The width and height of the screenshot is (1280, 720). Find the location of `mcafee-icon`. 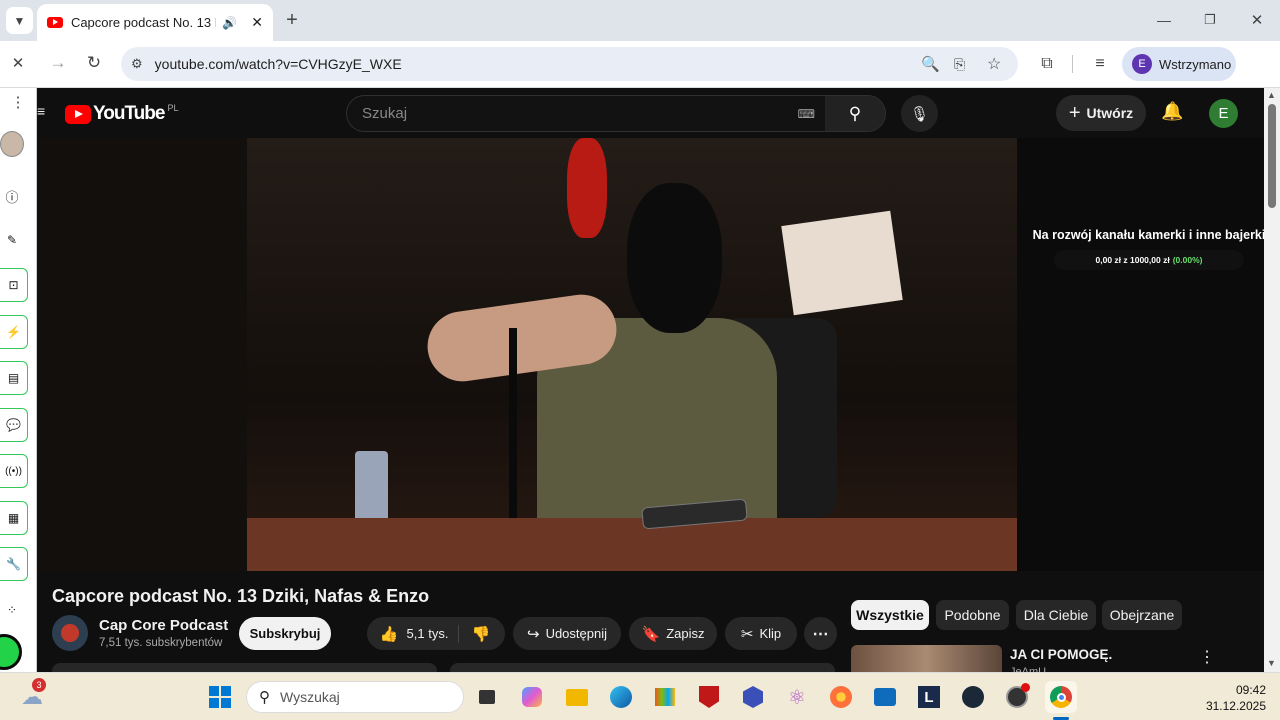

mcafee-icon is located at coordinates (709, 697).